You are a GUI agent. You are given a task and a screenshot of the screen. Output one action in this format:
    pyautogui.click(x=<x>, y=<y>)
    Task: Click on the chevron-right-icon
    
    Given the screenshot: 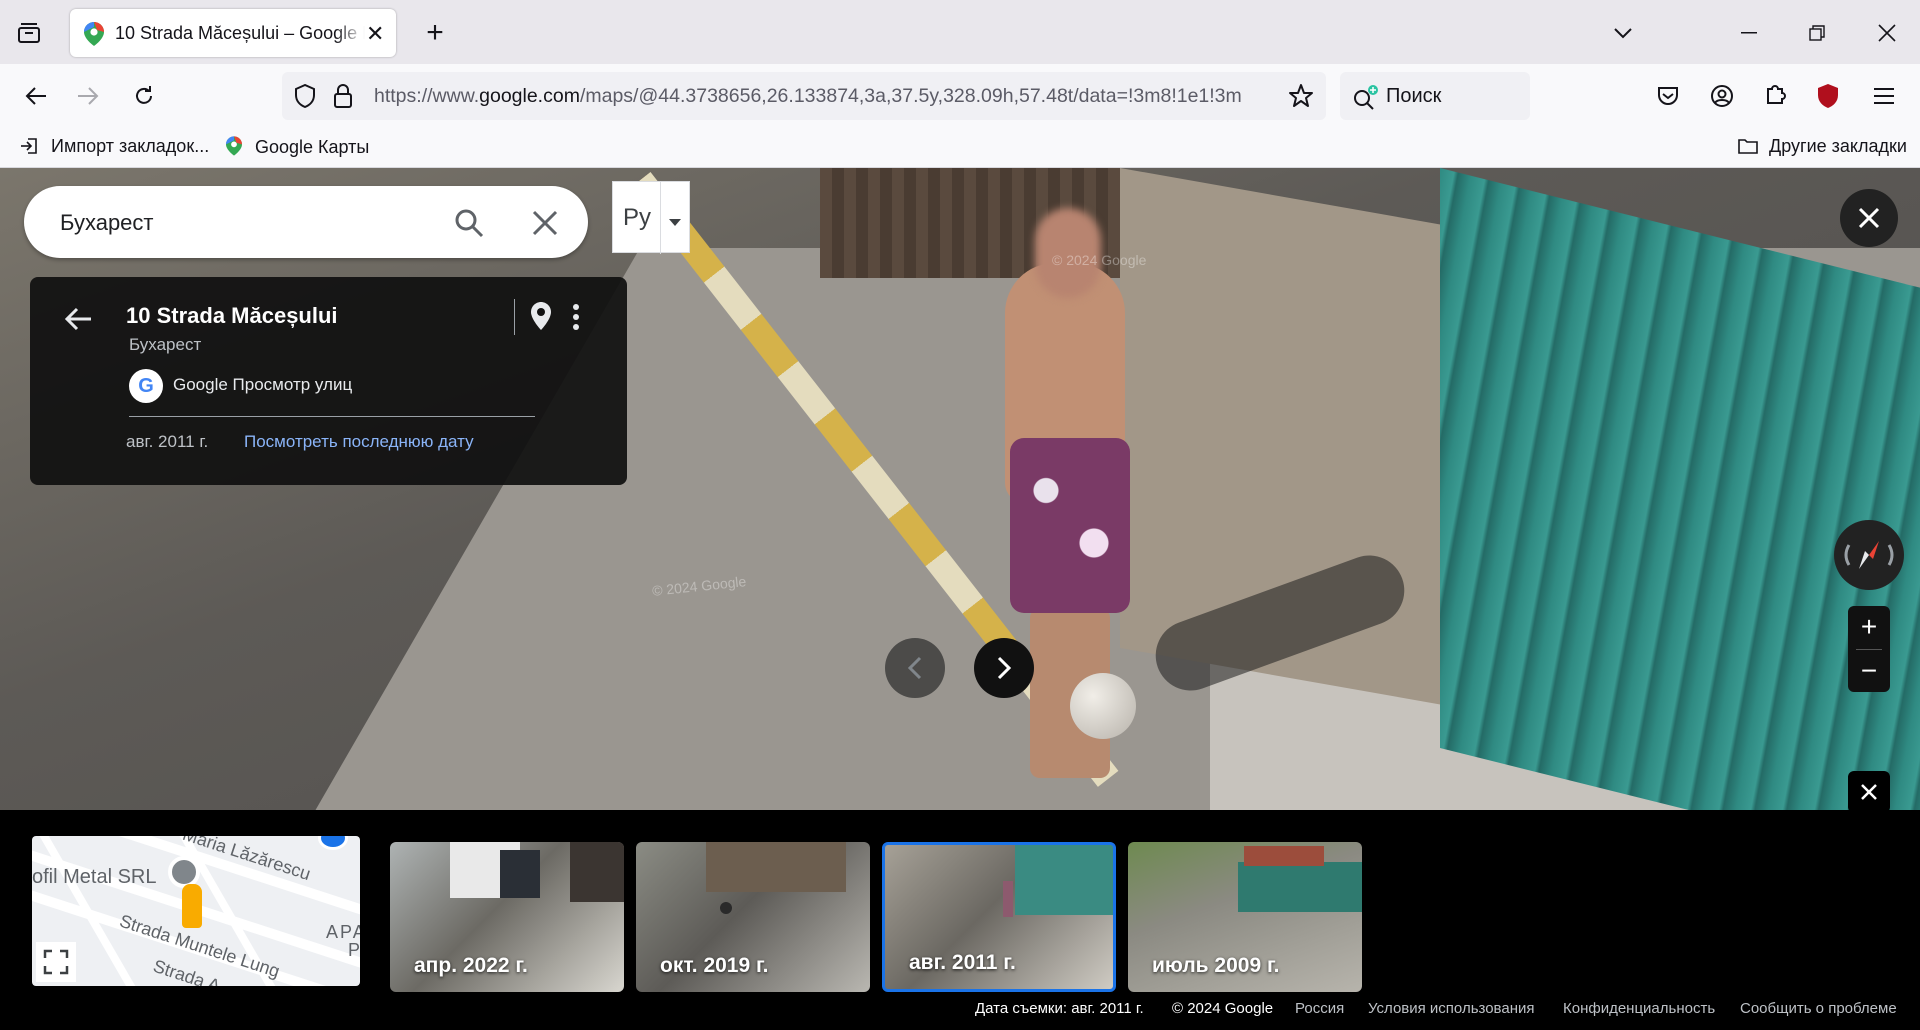 What is the action you would take?
    pyautogui.click(x=1004, y=668)
    